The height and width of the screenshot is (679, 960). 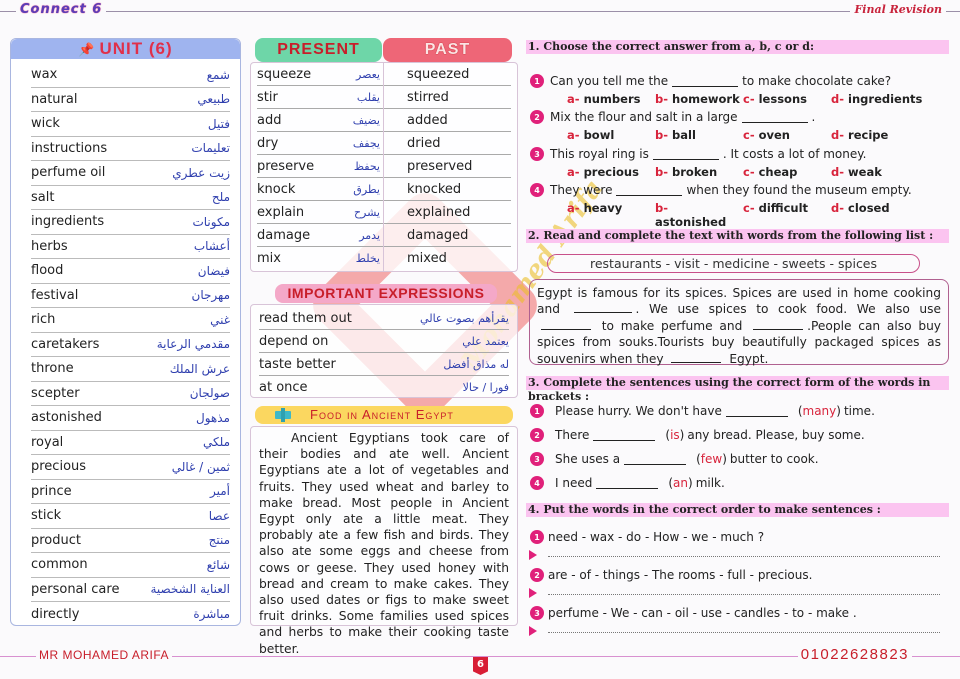 What do you see at coordinates (699, 135) in the screenshot?
I see `answer-option: b- ball` at bounding box center [699, 135].